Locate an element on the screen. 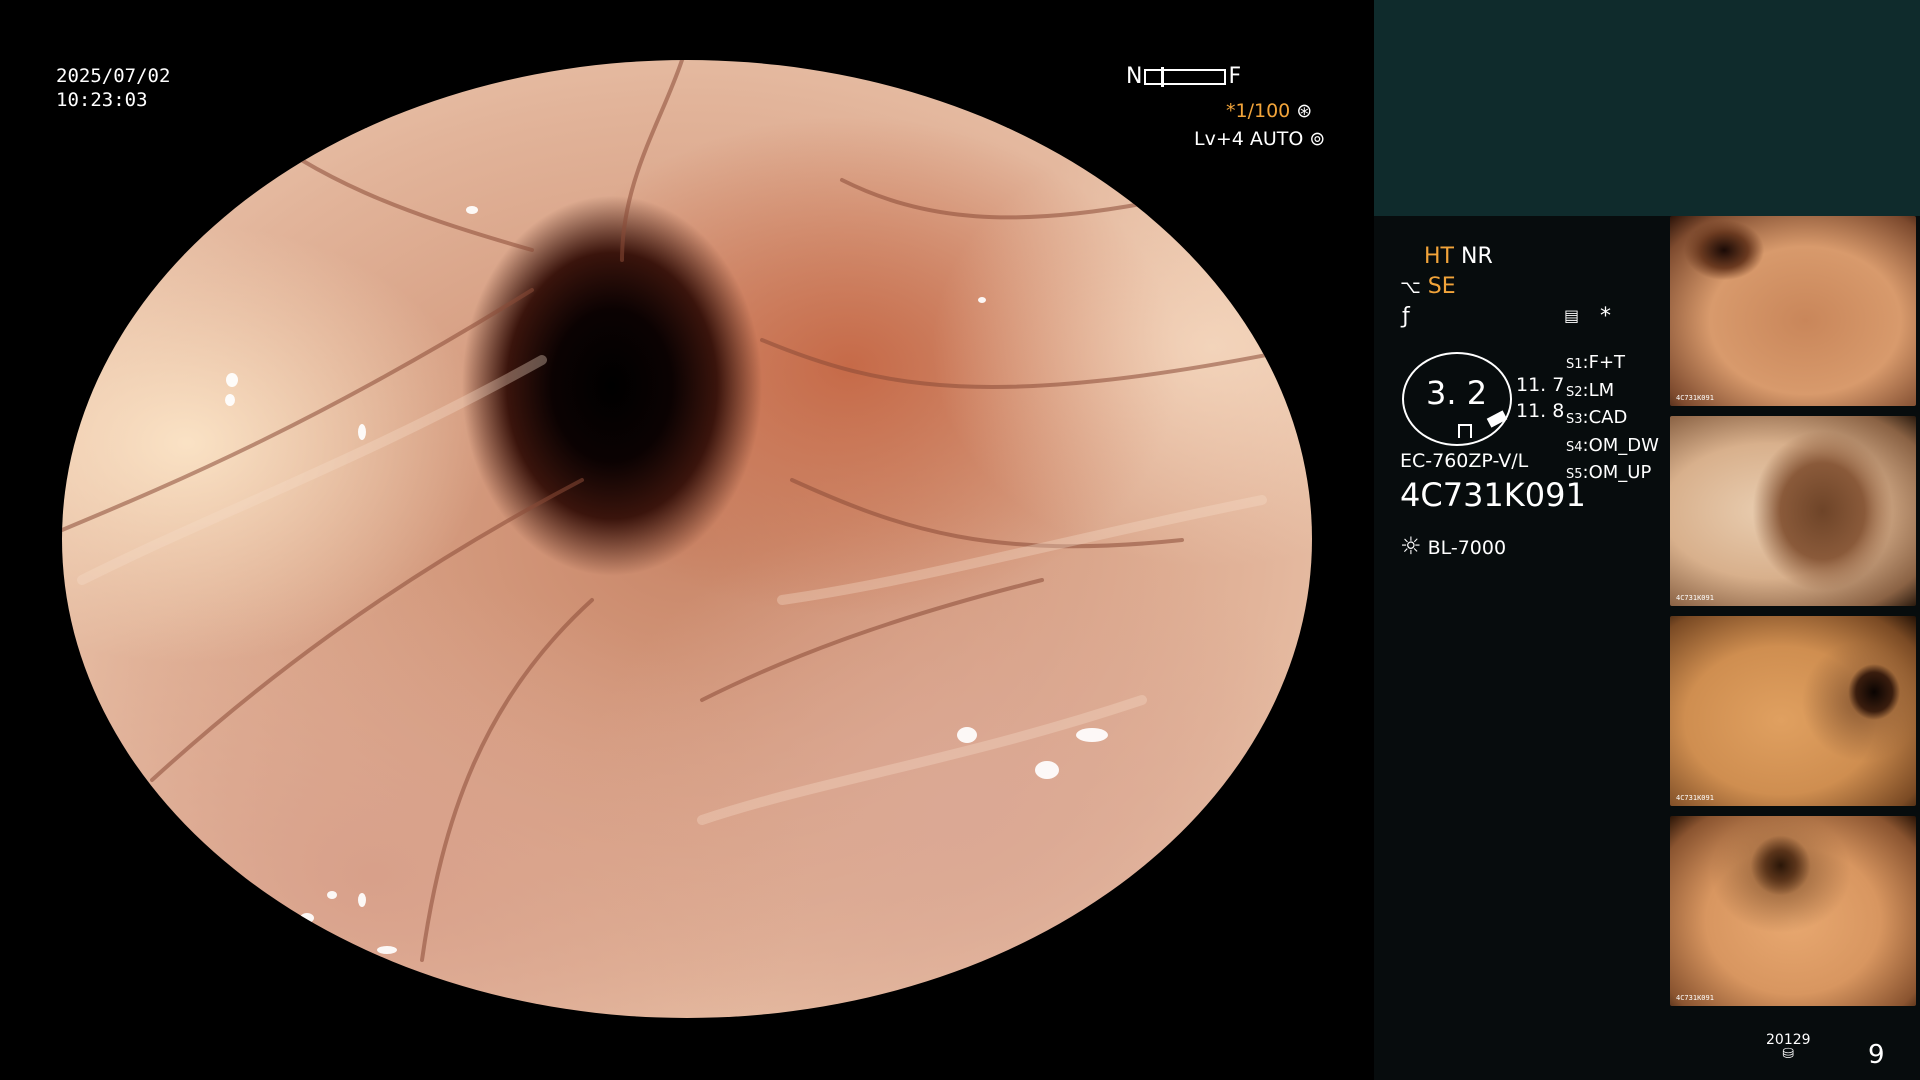 The width and height of the screenshot is (1920, 1080). aperture-icon: ⊛ is located at coordinates (1304, 111).